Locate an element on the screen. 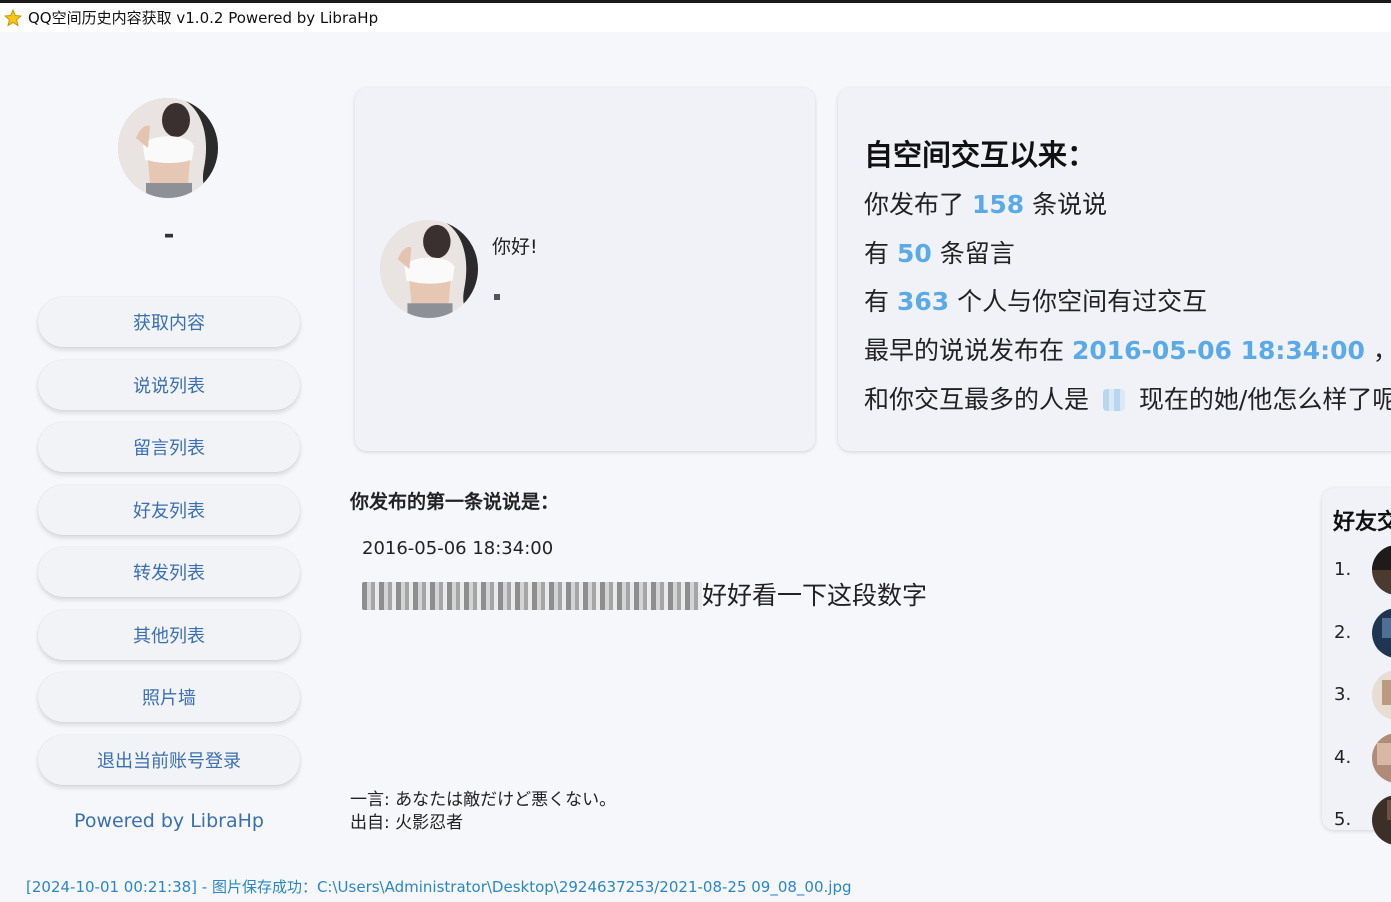  quote: 一言: あなたは敵だけど悪くない。 出自: 火影忍者 is located at coordinates (483, 812).